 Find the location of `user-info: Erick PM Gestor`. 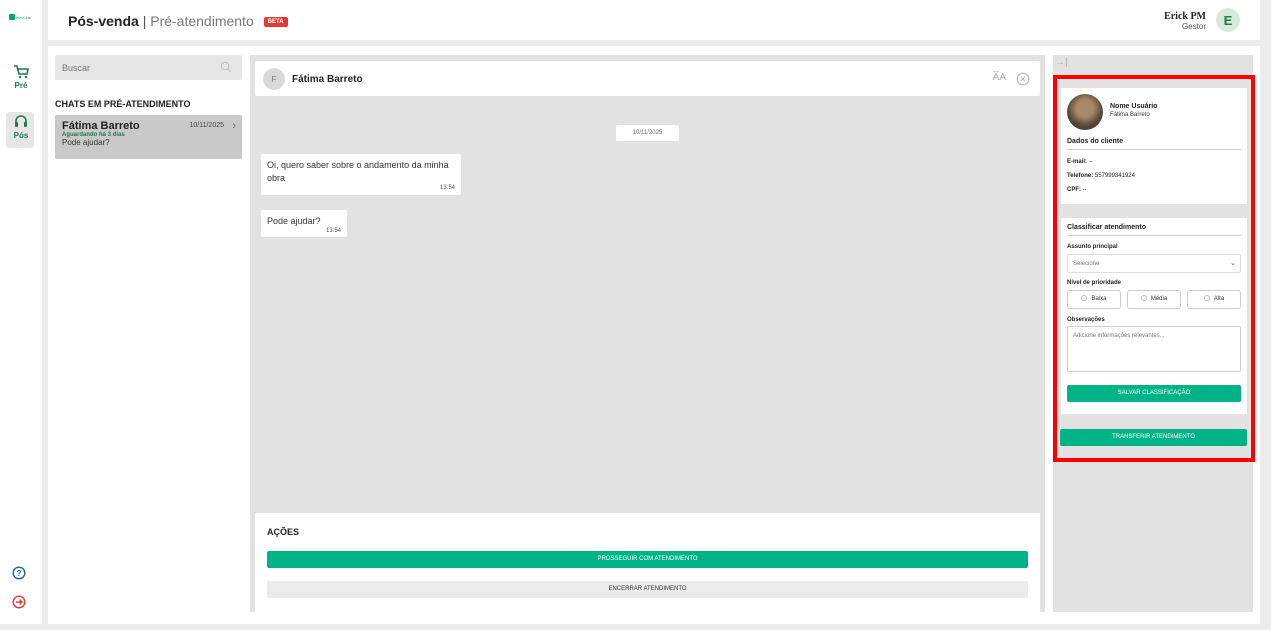

user-info: Erick PM Gestor is located at coordinates (1185, 21).